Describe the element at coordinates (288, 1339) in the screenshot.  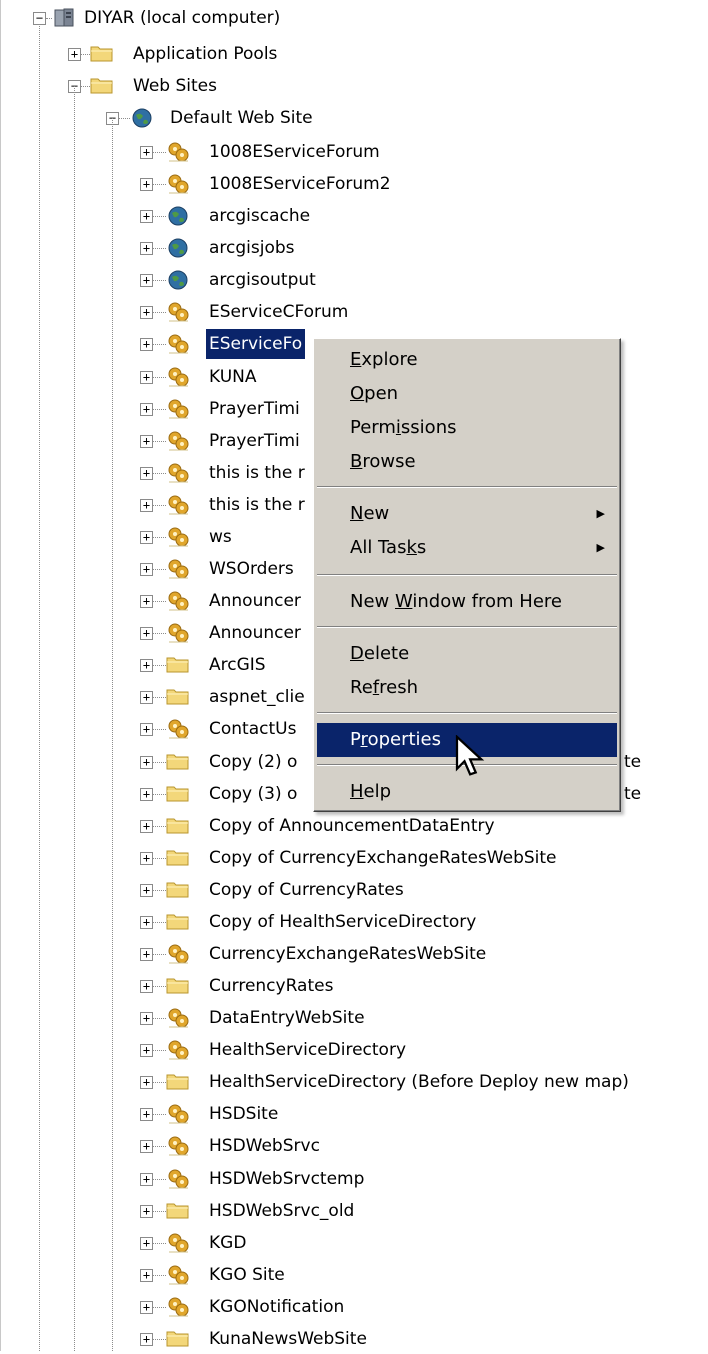
I see `tree-node-site: KunaNewsWebSite` at that location.